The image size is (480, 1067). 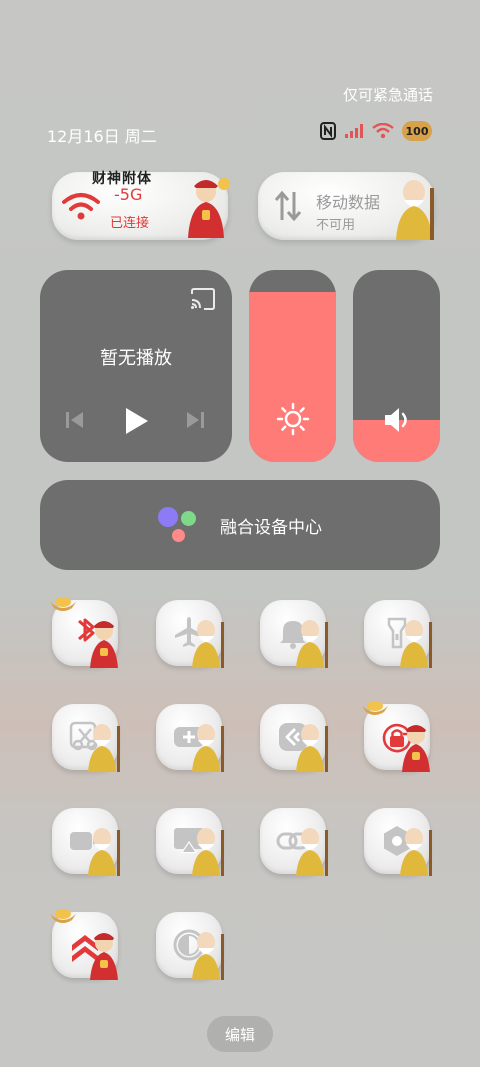 I want to click on edit-button: 编辑, so click(x=240, y=1034).